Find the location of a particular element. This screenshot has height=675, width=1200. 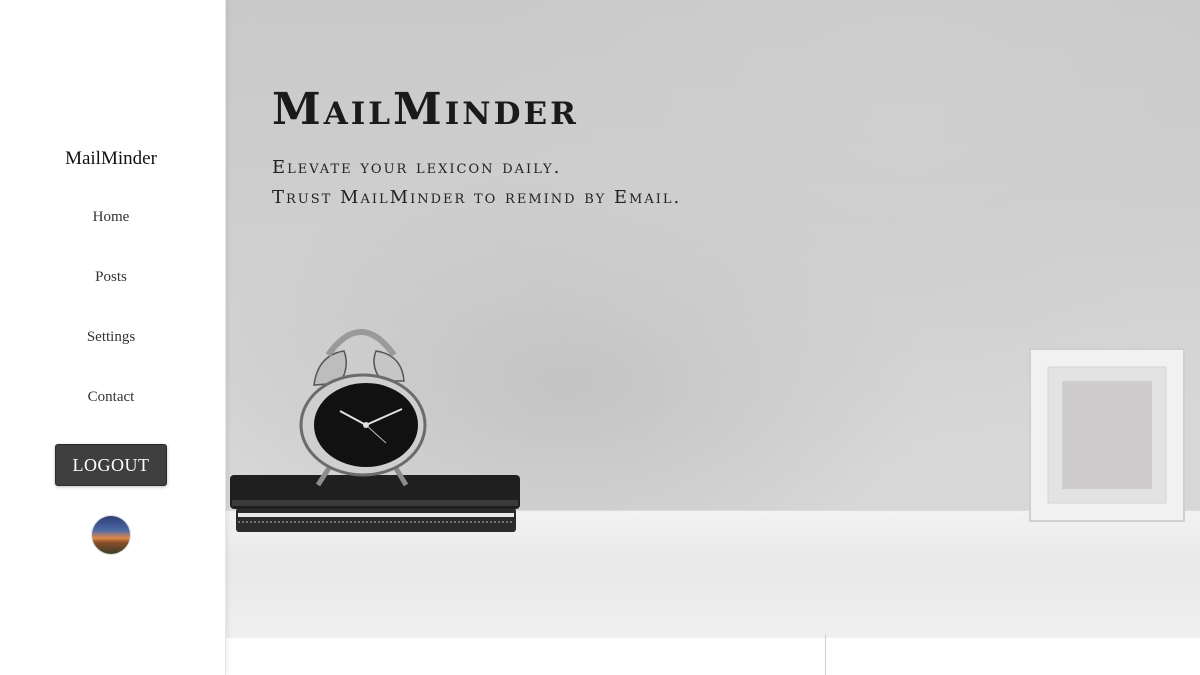

sidebar-brand: MailMinder is located at coordinates (111, 159).